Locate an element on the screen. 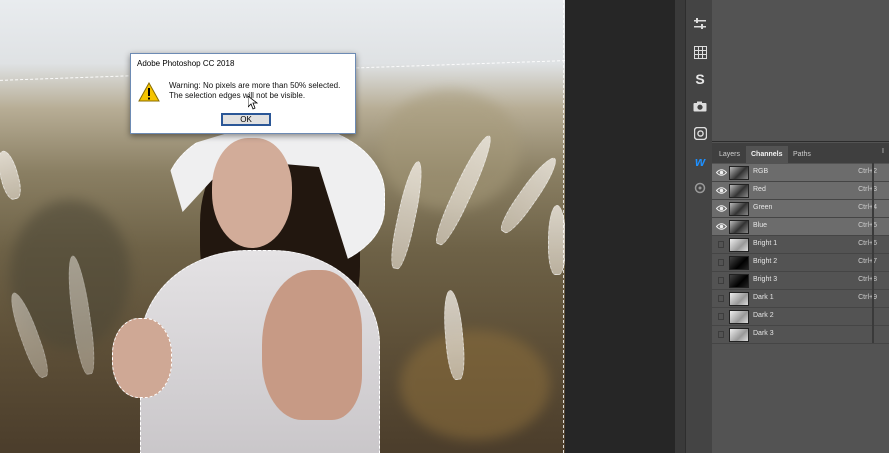 Image resolution: width=889 pixels, height=453 pixels. dialog-title: Adobe Photoshop CC 2018 is located at coordinates (186, 63).